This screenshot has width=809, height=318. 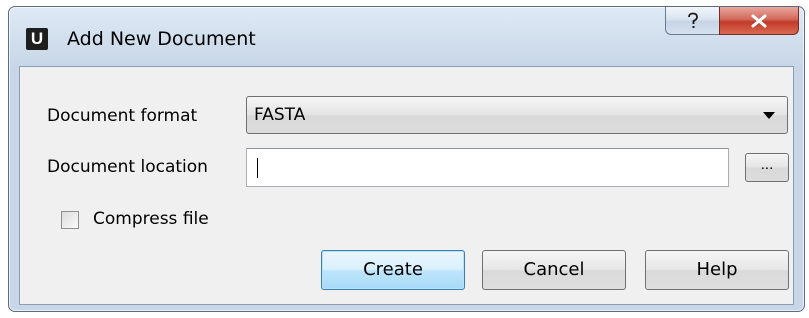 What do you see at coordinates (554, 270) in the screenshot?
I see `cancel-button: Cancel` at bounding box center [554, 270].